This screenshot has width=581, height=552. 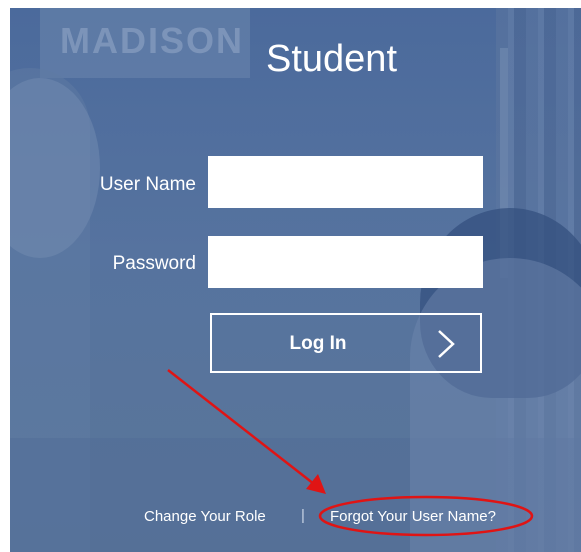 What do you see at coordinates (50, 310) in the screenshot?
I see `background-person-left` at bounding box center [50, 310].